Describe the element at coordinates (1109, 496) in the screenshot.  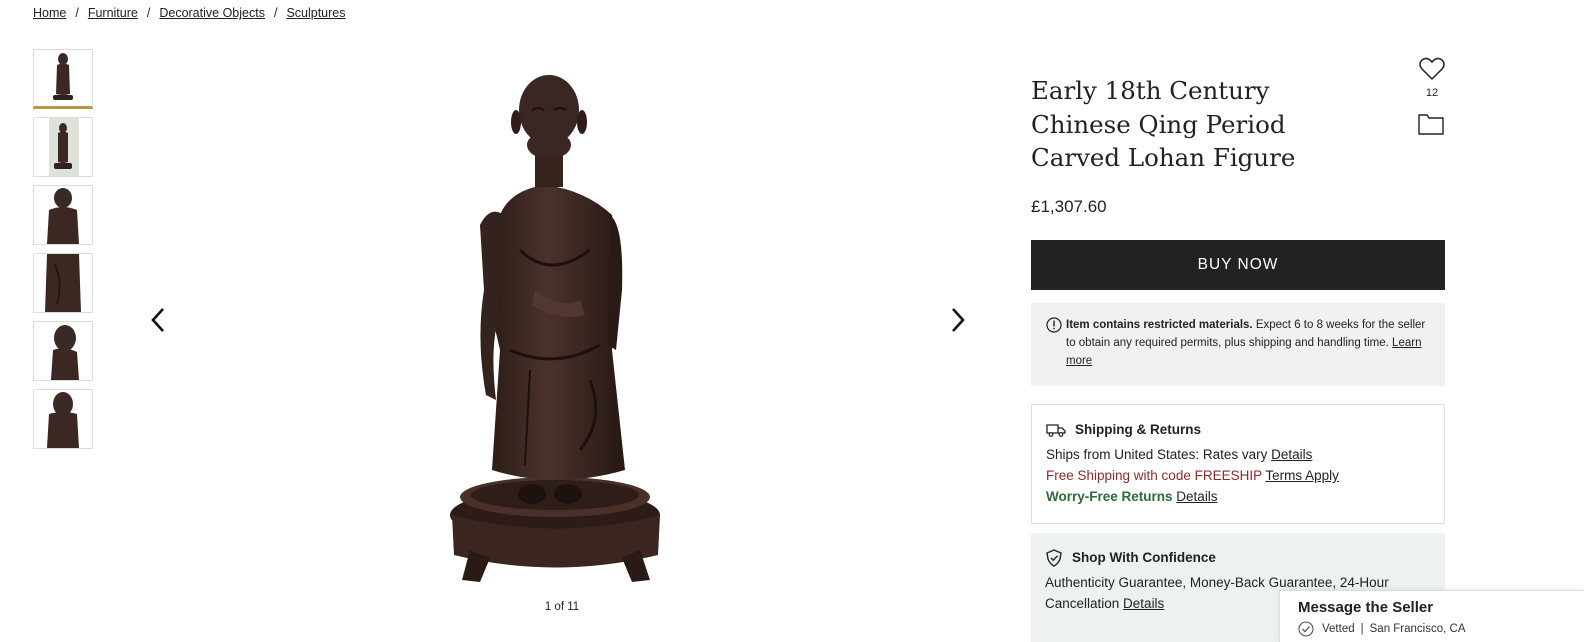
I see `returns-text: Worry-Free Returns` at that location.